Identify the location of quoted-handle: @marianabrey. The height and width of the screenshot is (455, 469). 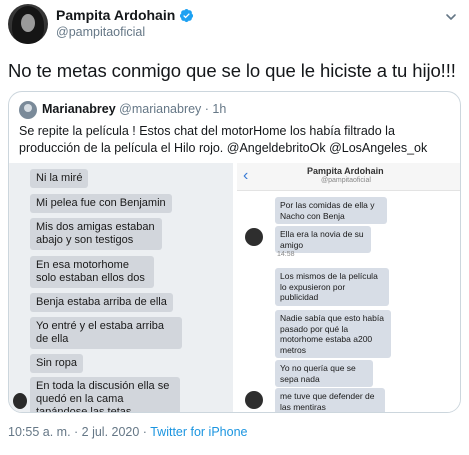
(160, 109).